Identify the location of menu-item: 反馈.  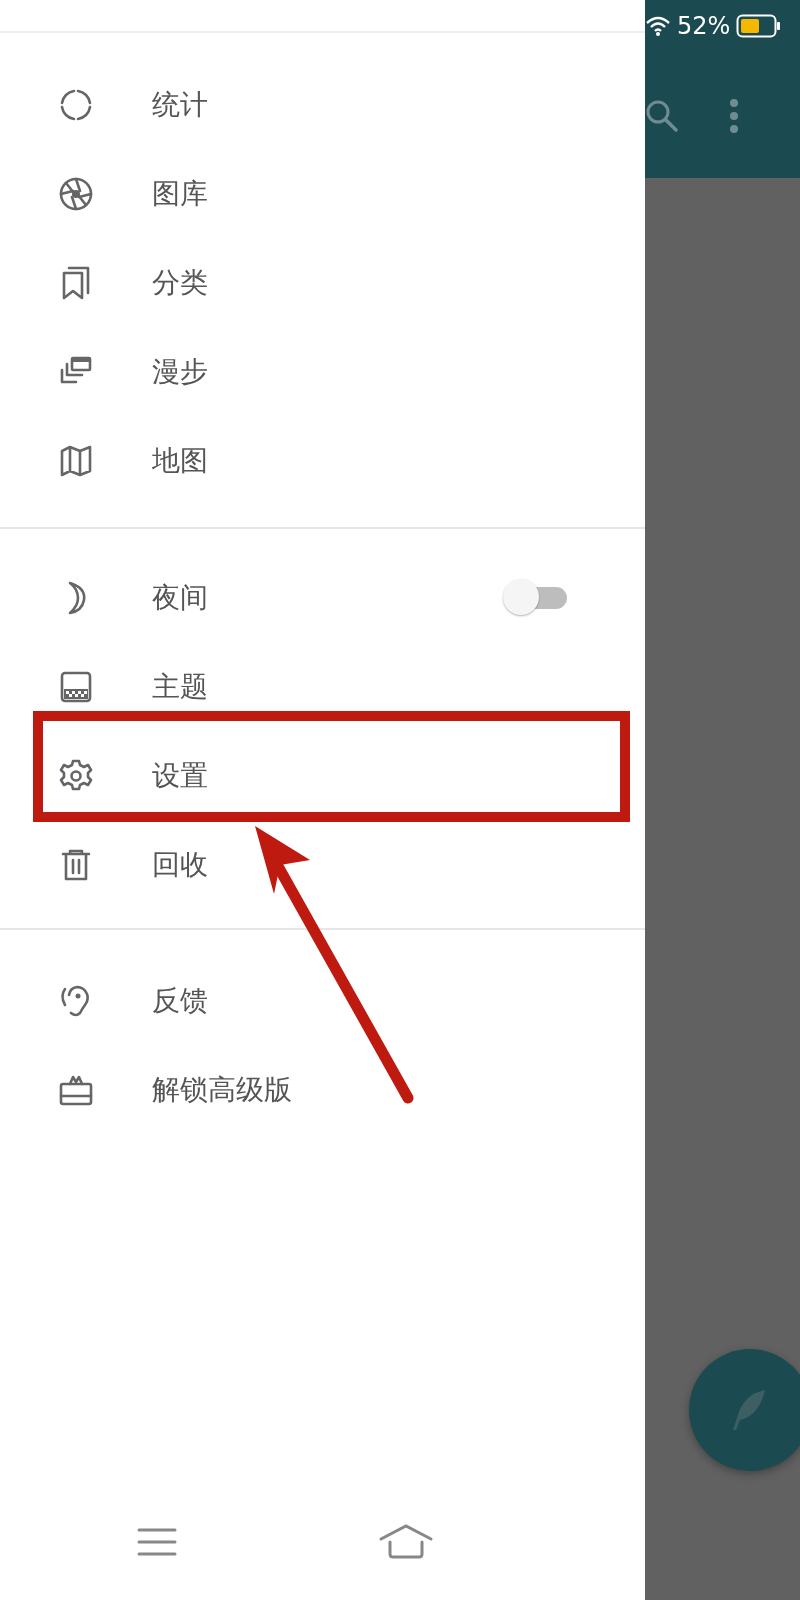
(322, 1000).